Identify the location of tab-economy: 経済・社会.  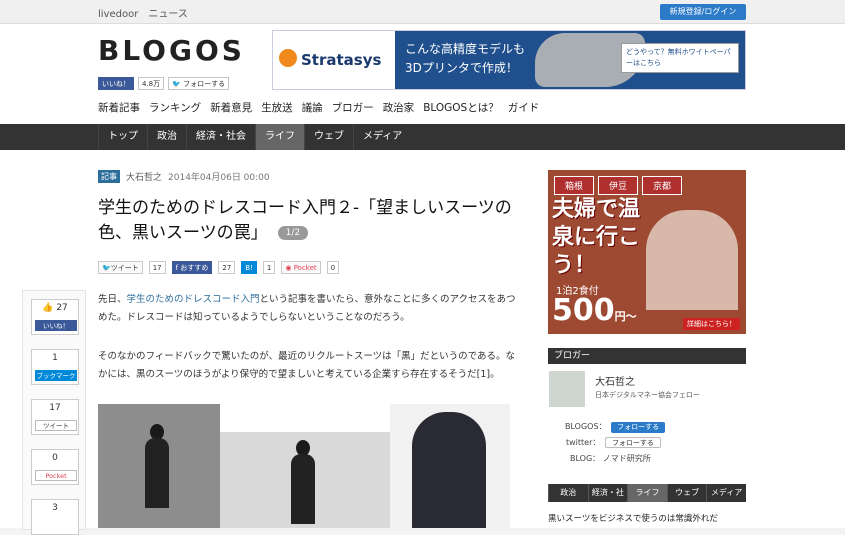
(220, 137).